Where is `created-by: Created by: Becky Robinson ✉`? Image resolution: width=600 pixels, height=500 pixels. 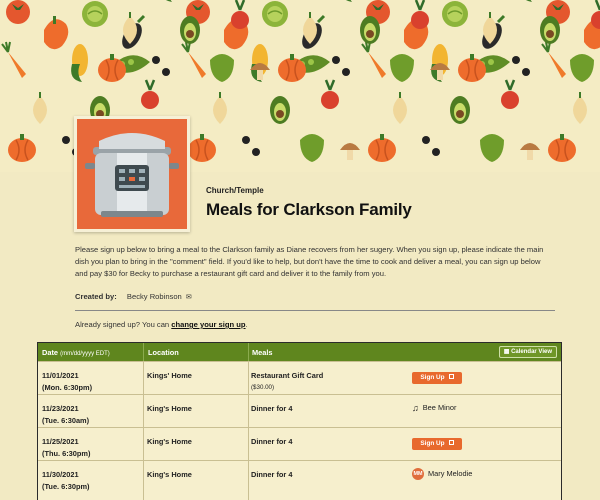 created-by: Created by: Becky Robinson ✉ is located at coordinates (133, 296).